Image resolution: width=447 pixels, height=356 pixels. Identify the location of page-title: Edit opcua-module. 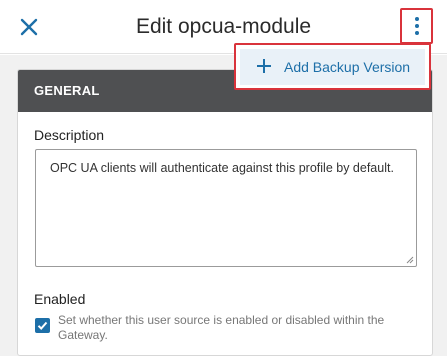
(223, 26).